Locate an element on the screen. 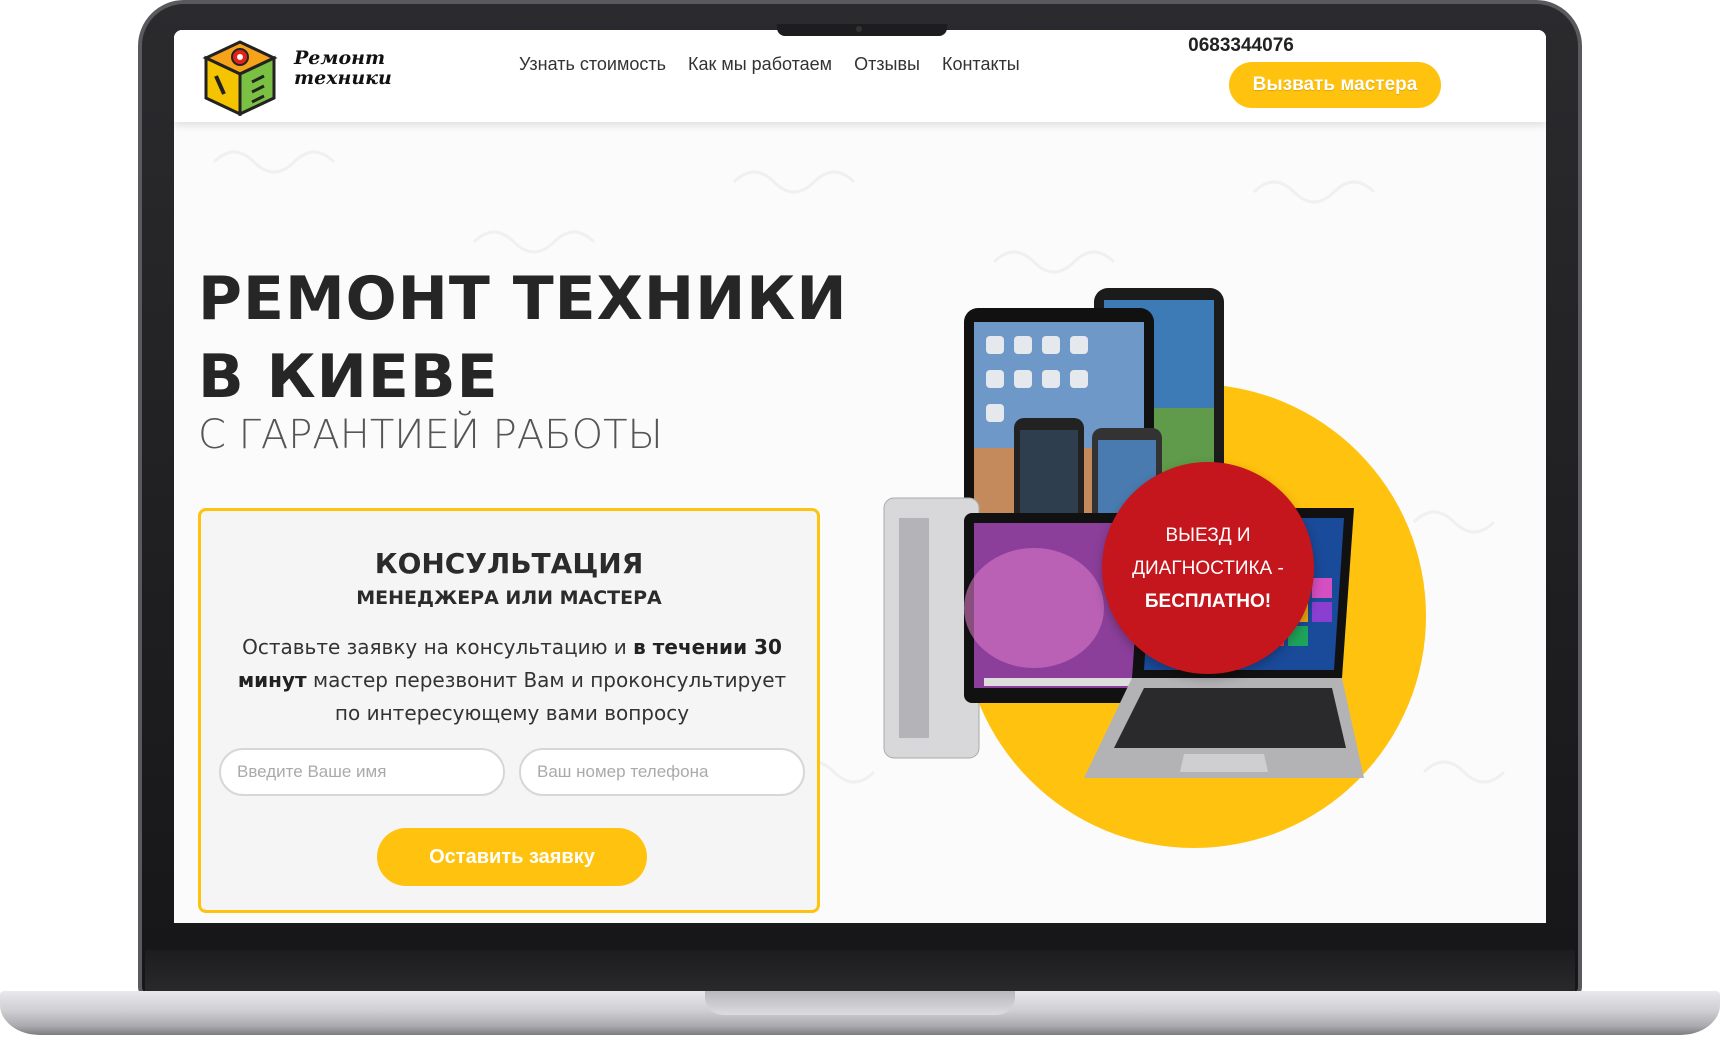  consult-text-before: Оставьте заявку на консультацию и is located at coordinates (438, 647).